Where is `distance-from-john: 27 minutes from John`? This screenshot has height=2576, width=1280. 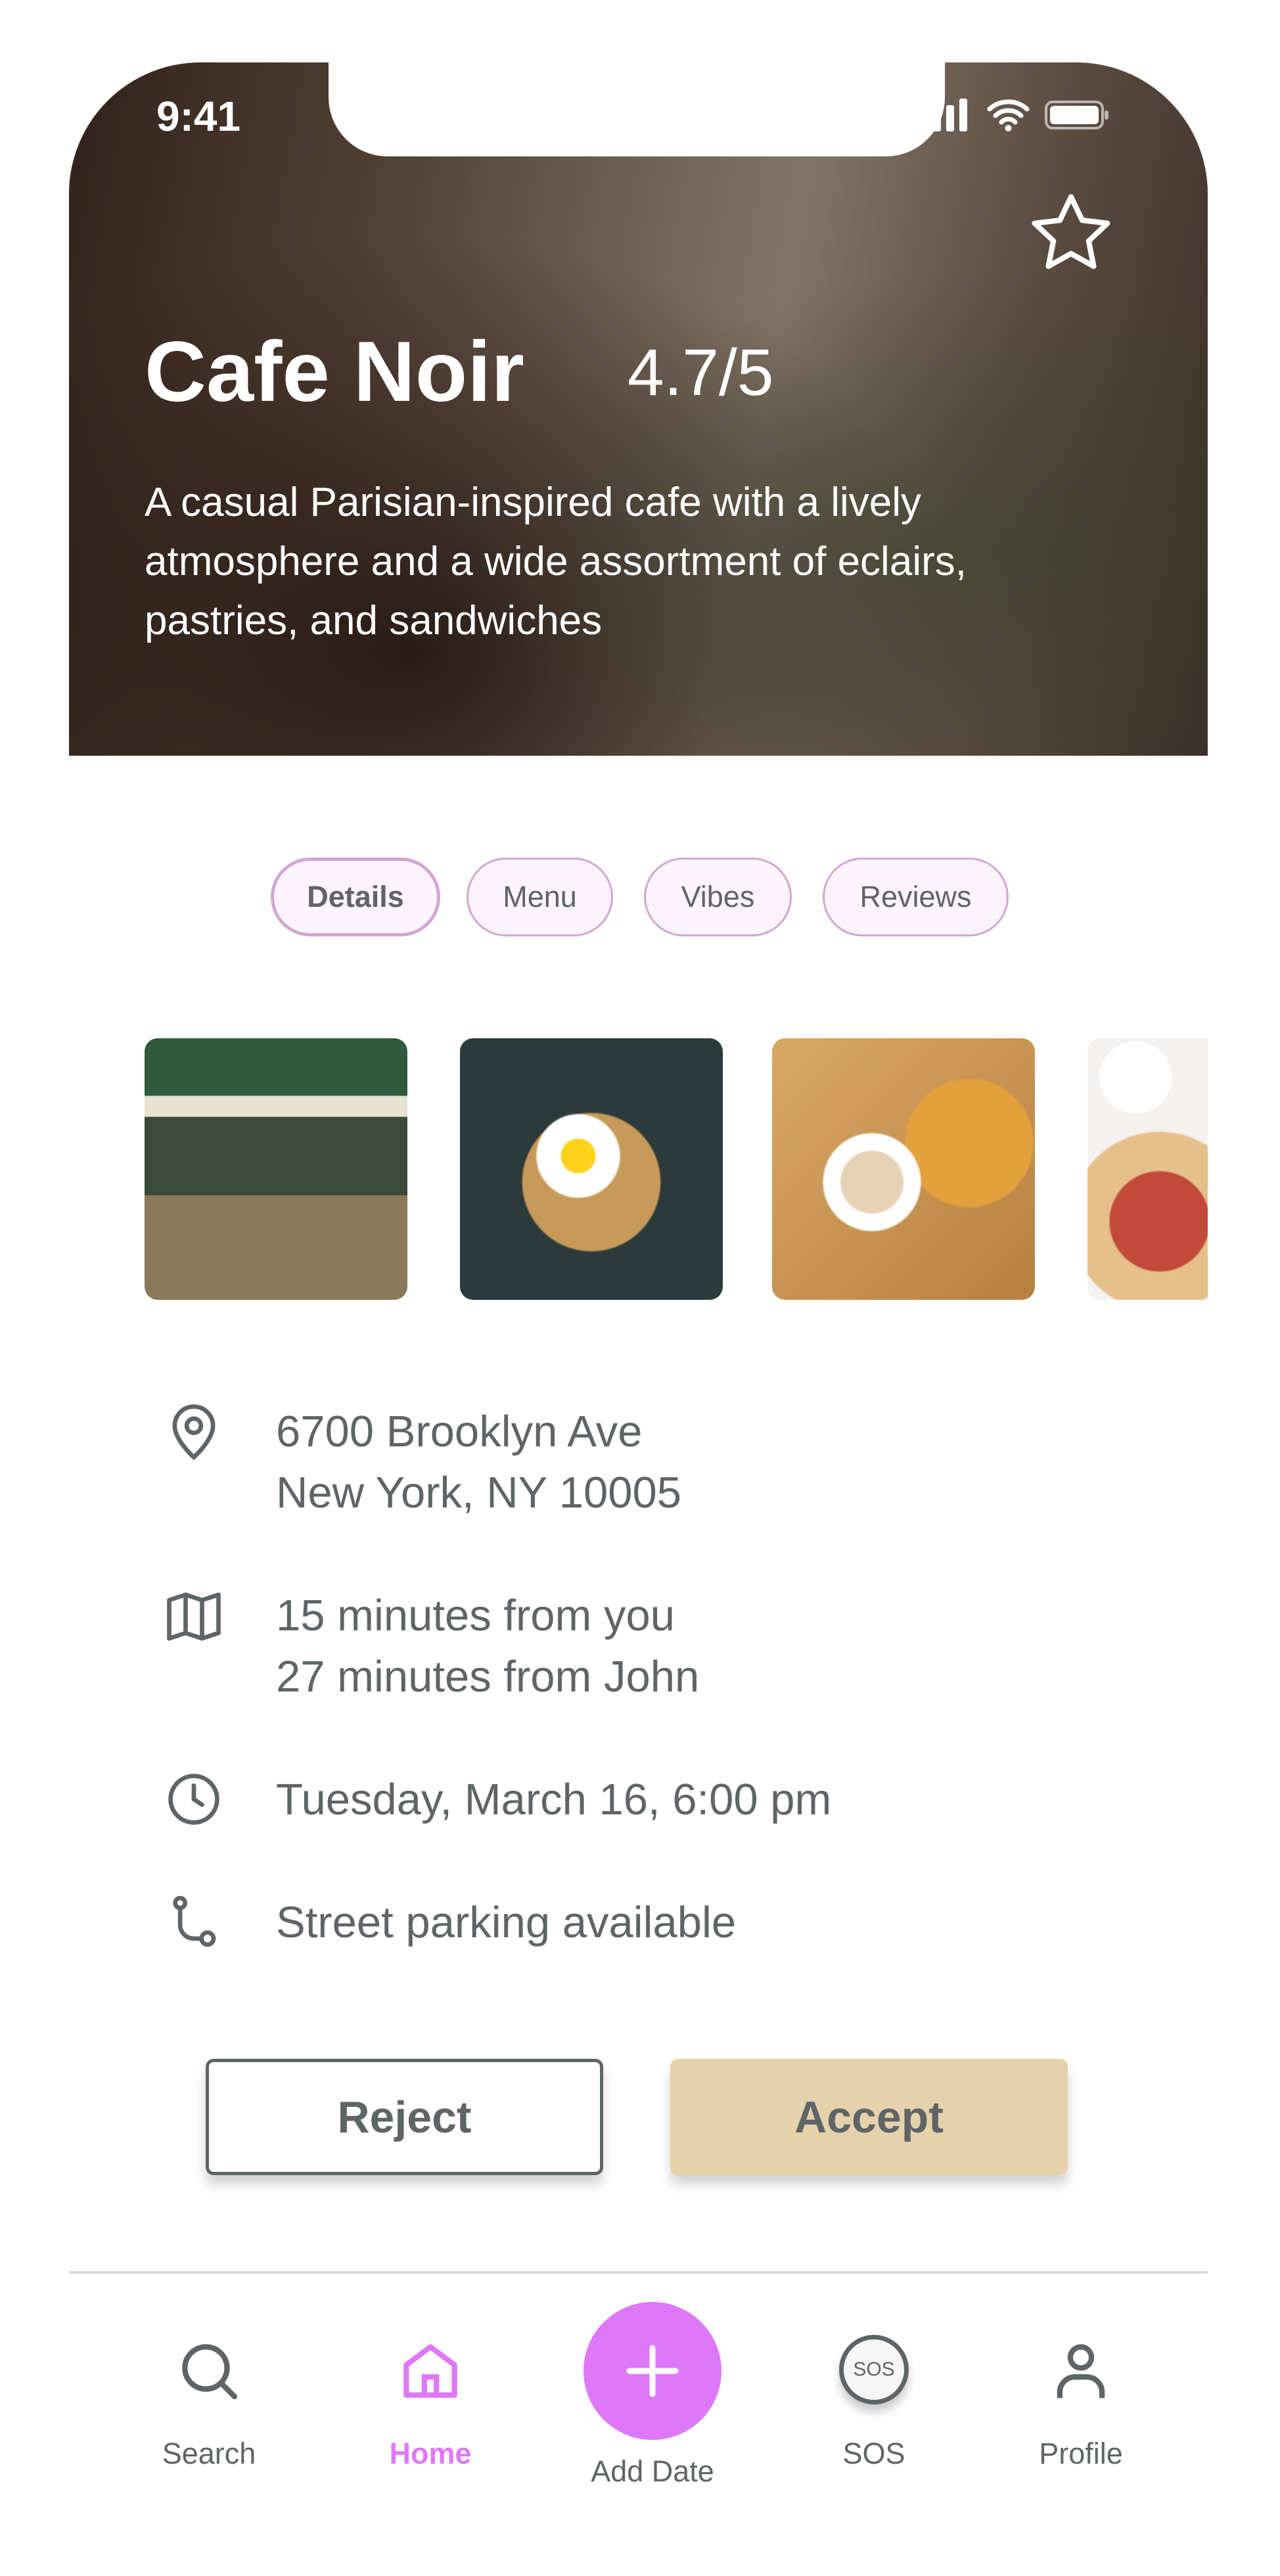
distance-from-john: 27 minutes from John is located at coordinates (488, 1676).